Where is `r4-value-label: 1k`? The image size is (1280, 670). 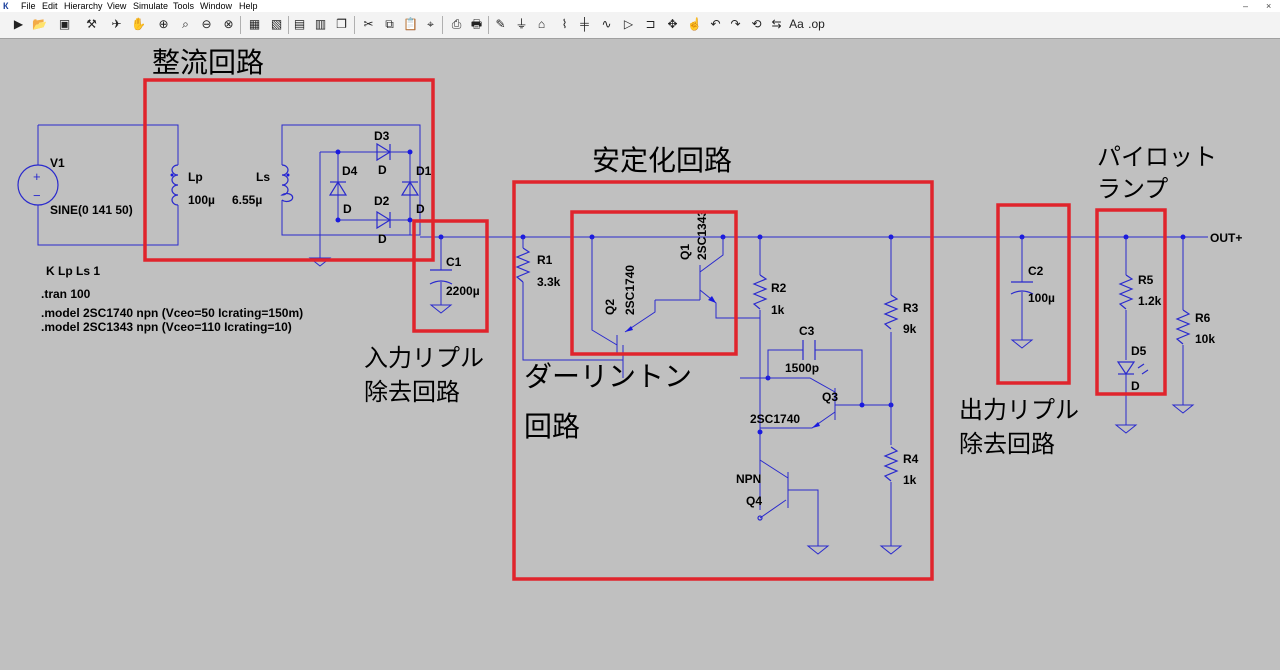
r4-value-label: 1k is located at coordinates (910, 480).